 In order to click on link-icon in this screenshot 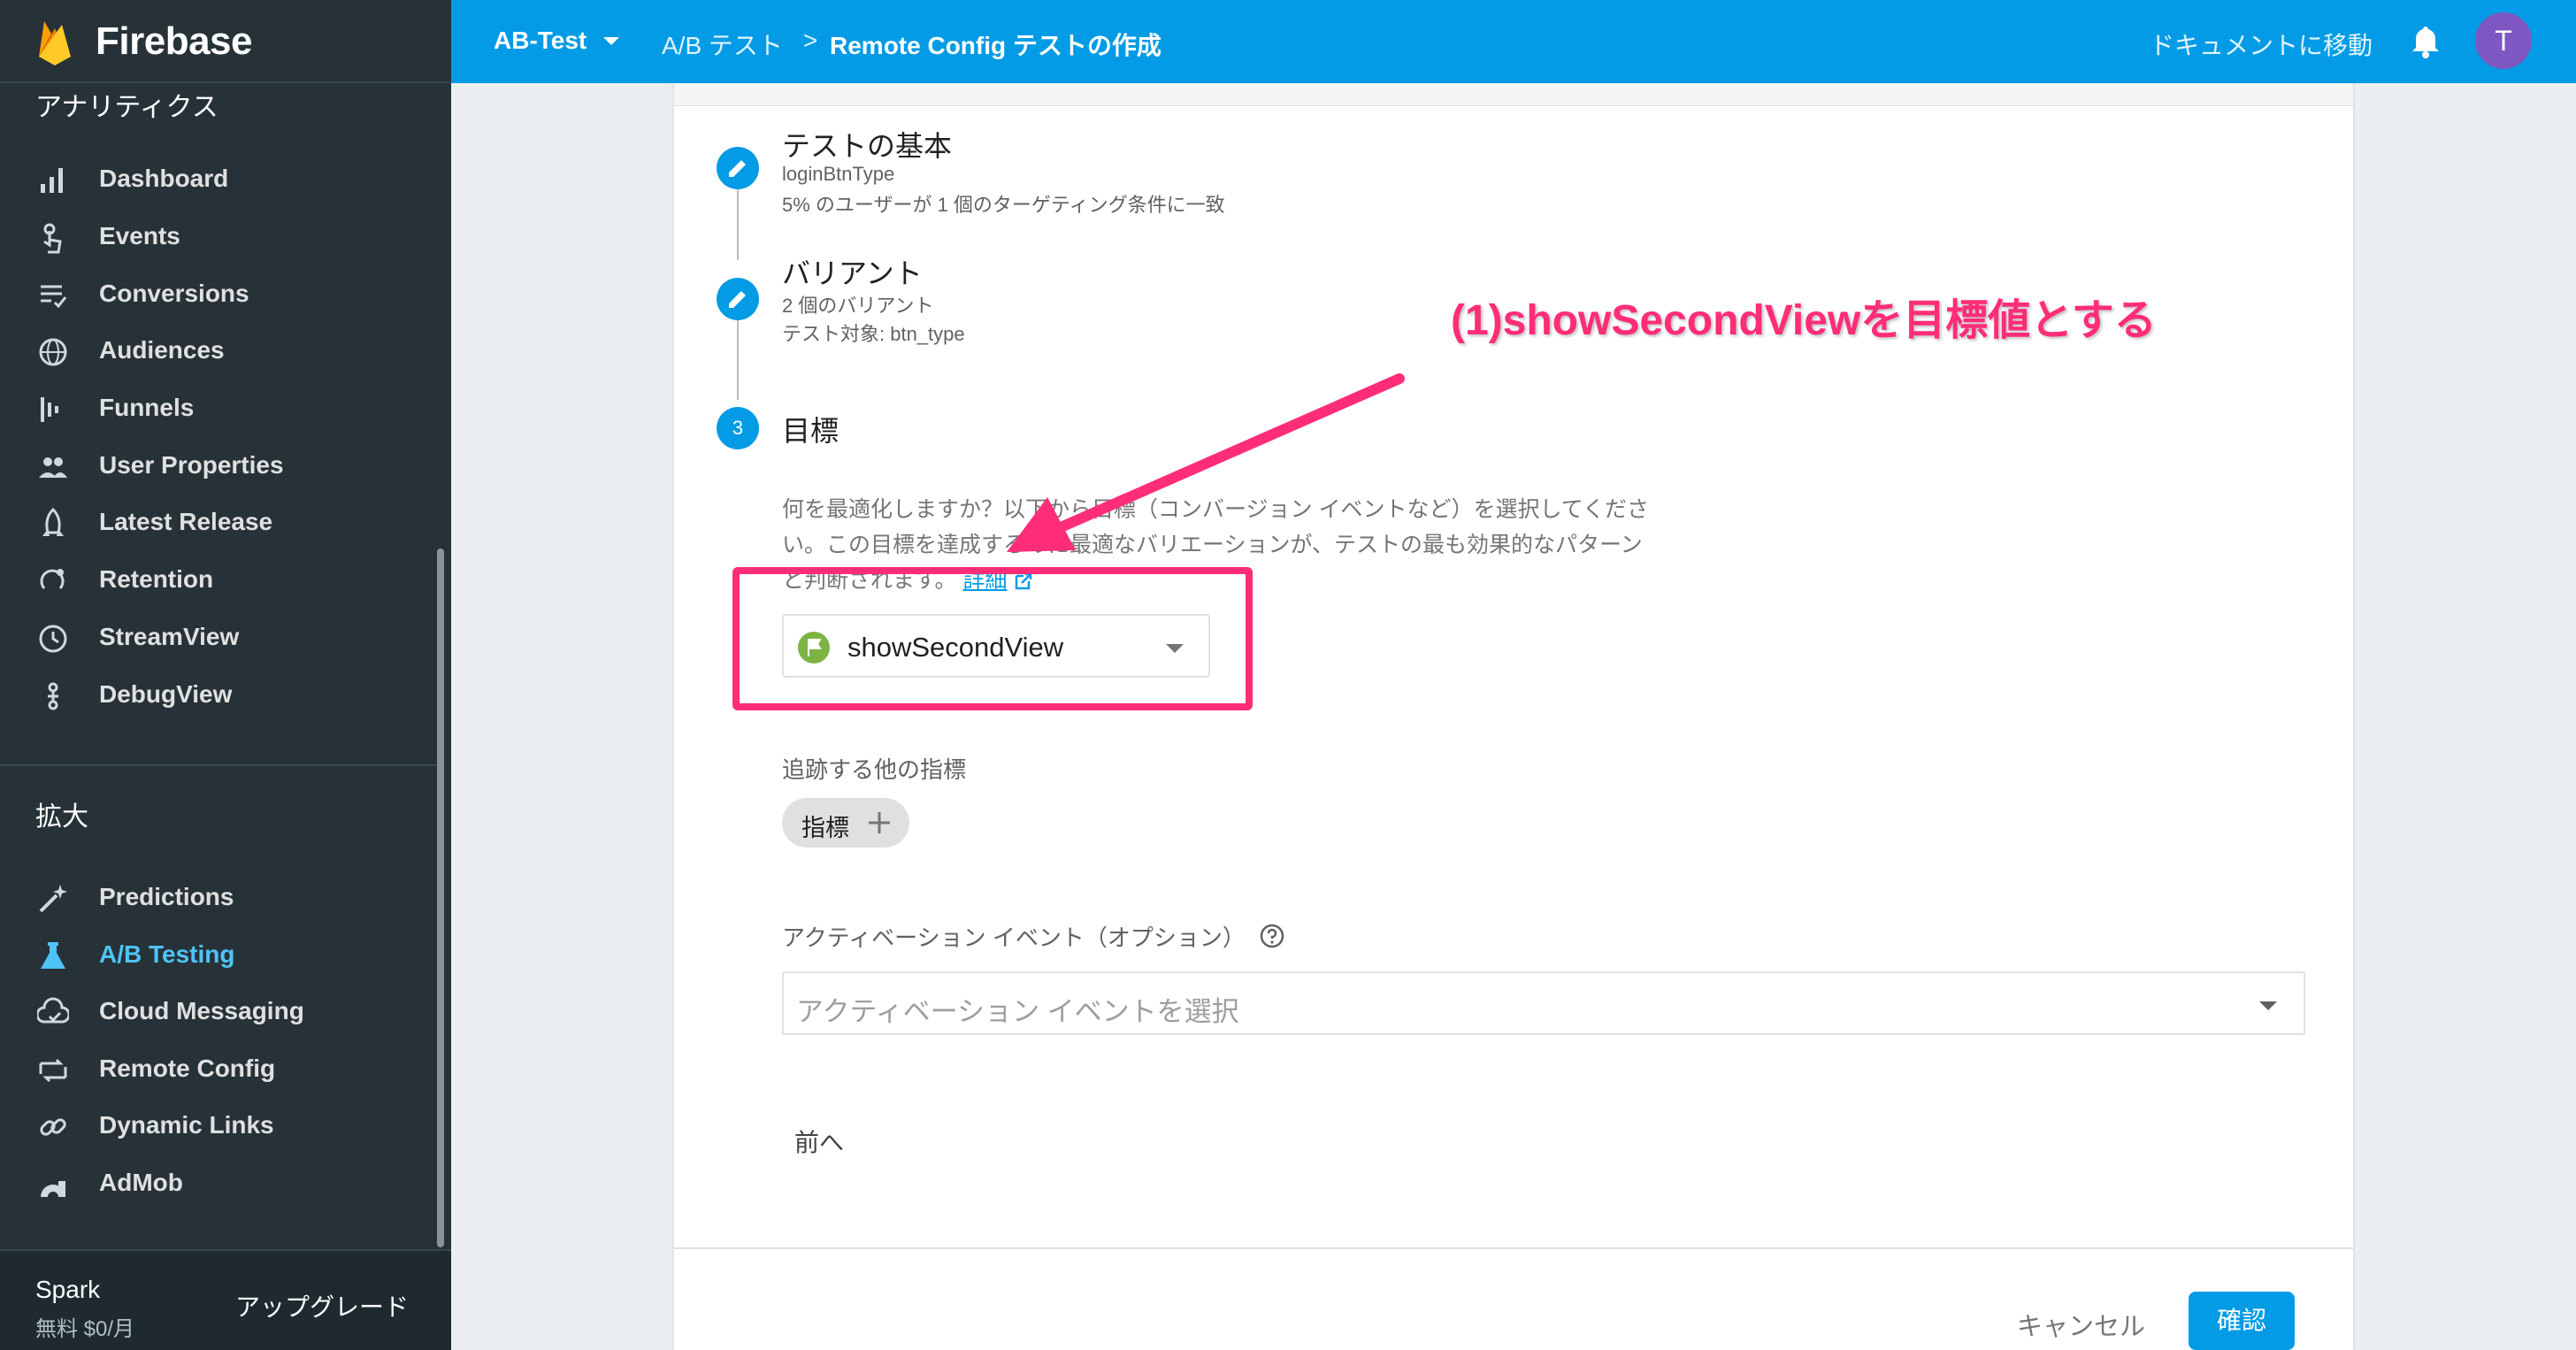, I will do `click(53, 1127)`.